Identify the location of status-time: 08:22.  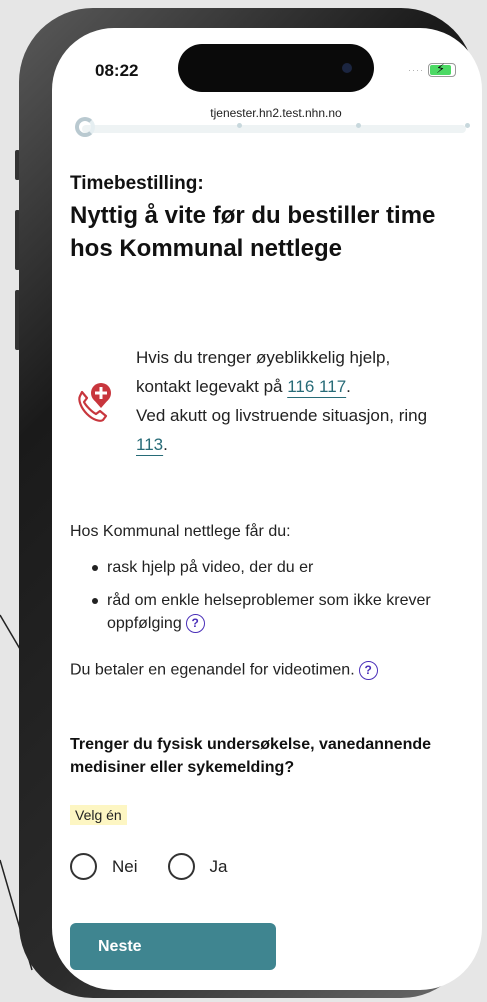
(117, 70).